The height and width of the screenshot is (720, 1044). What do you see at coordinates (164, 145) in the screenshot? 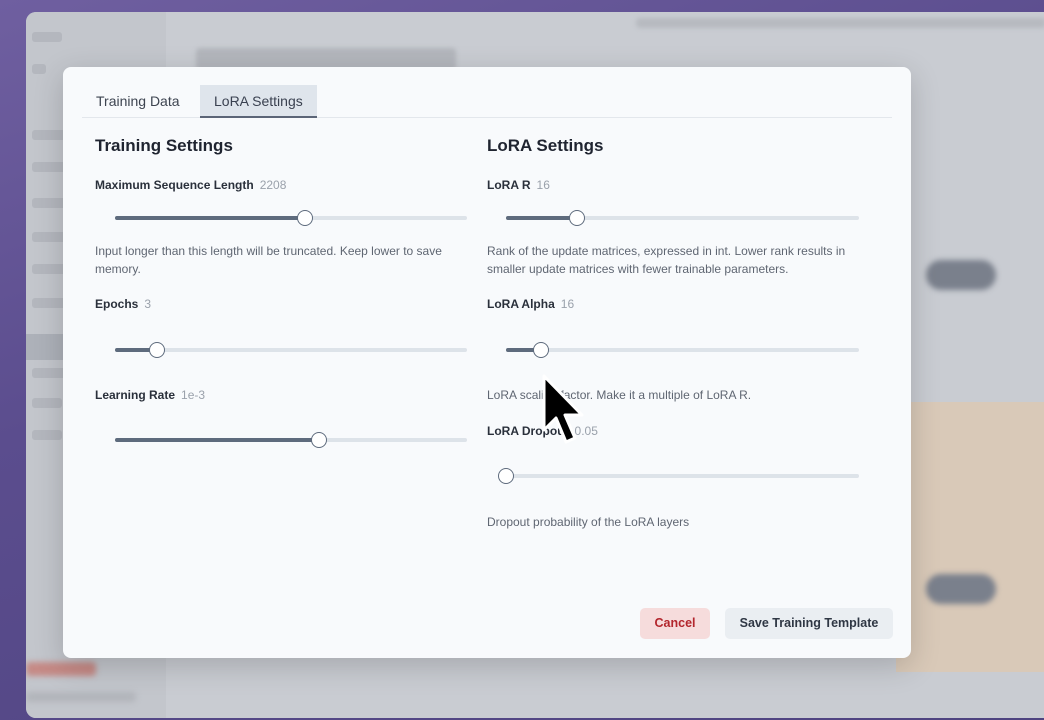
I see `training-settings-title: Training Settings` at bounding box center [164, 145].